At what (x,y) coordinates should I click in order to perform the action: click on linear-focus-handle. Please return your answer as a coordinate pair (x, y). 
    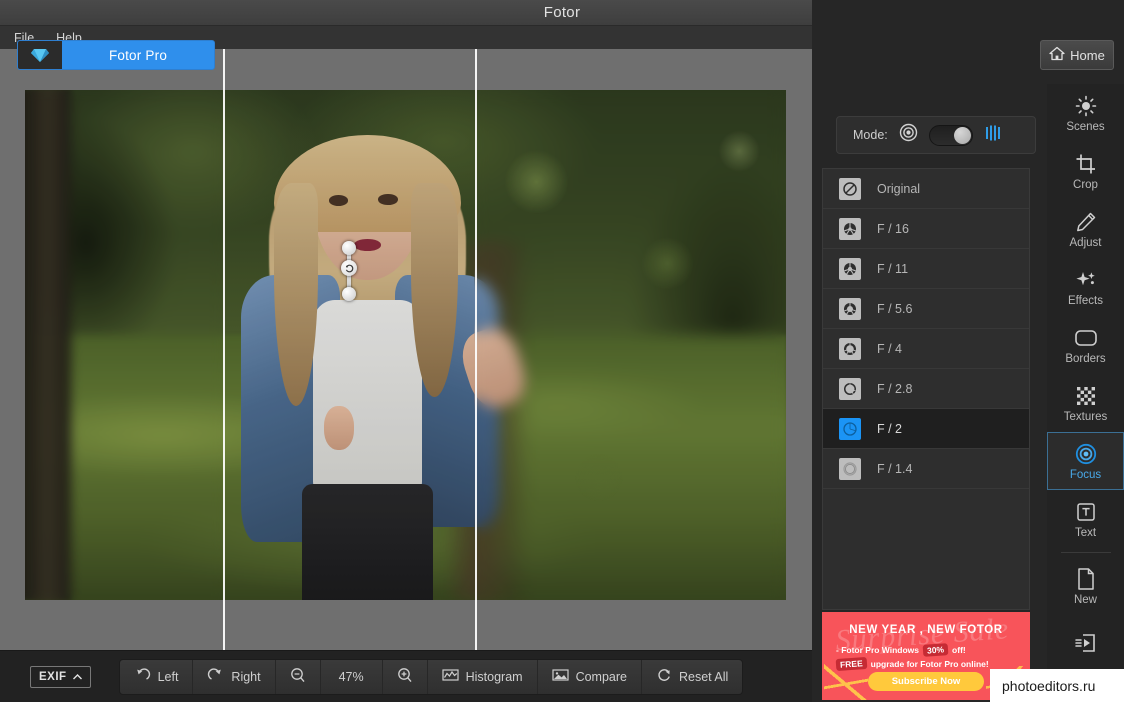
    Looking at the image, I should click on (349, 271).